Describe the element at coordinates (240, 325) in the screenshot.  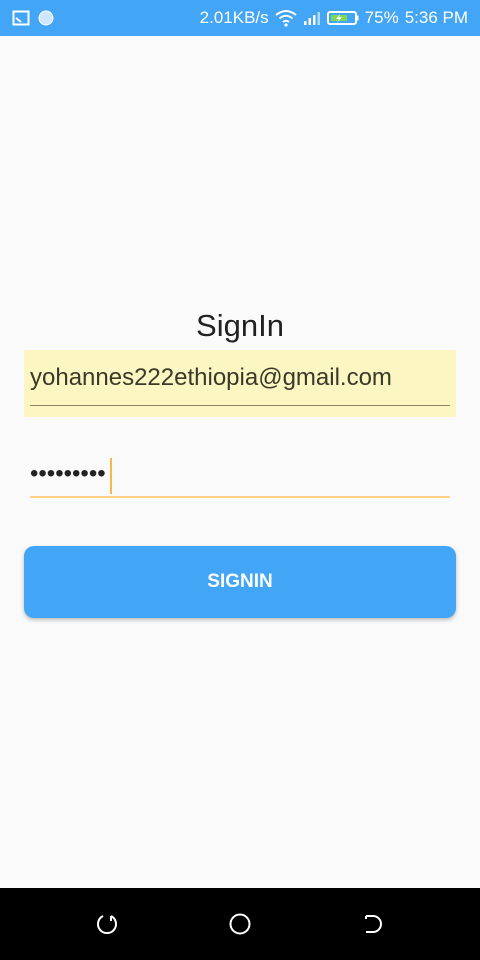
I see `page-title: SignIn` at that location.